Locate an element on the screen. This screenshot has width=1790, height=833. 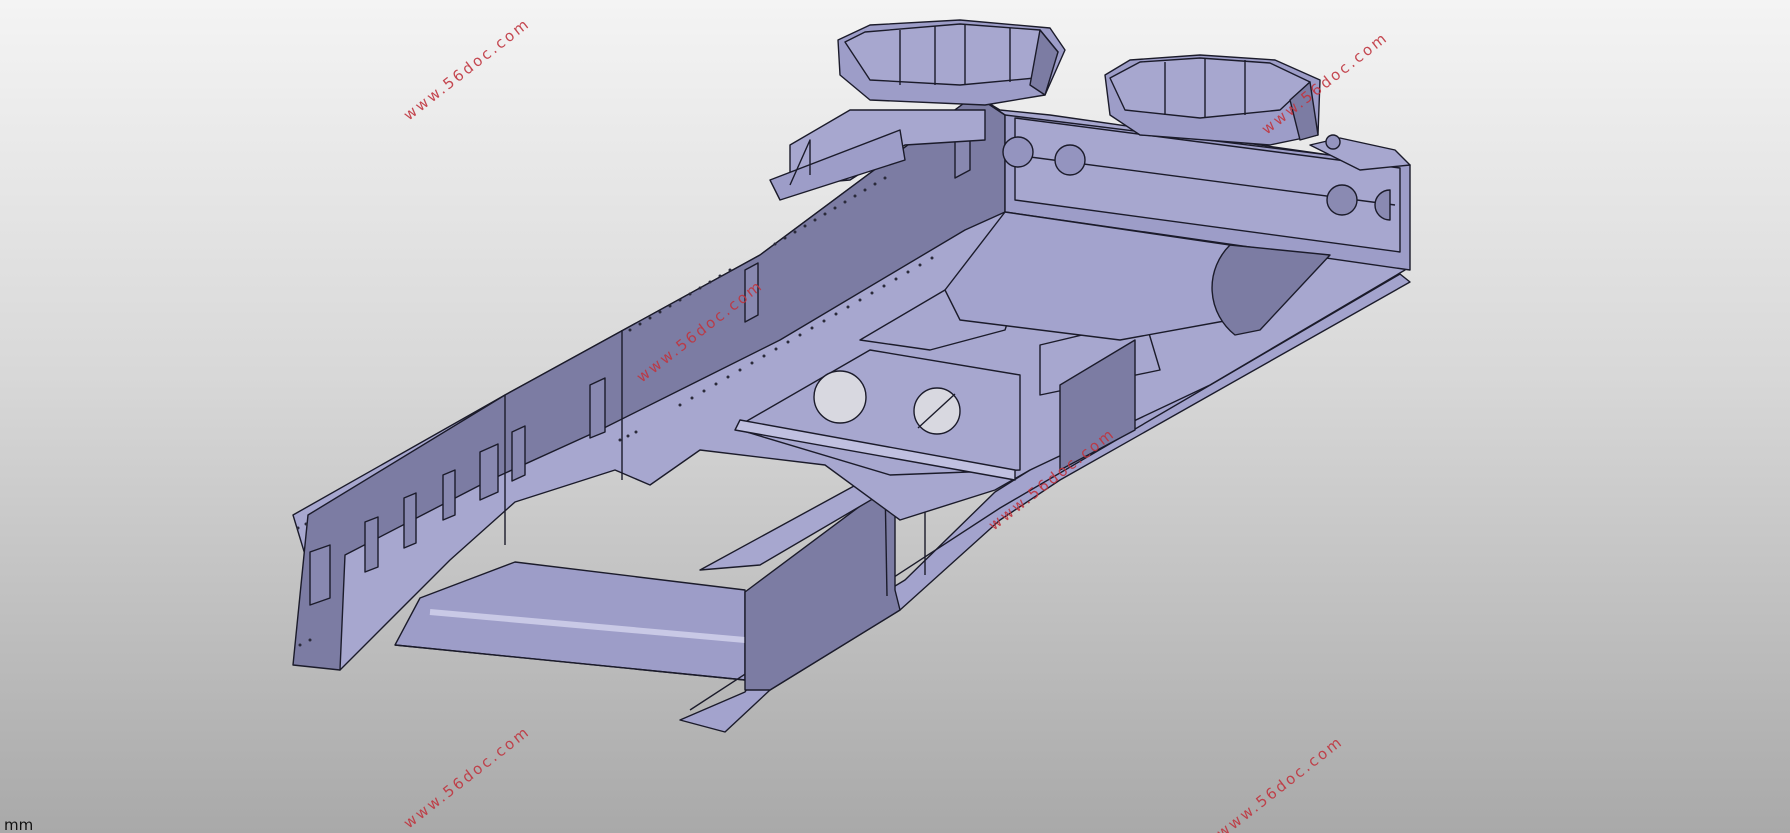
crossmember-hole-left is located at coordinates (840, 397).